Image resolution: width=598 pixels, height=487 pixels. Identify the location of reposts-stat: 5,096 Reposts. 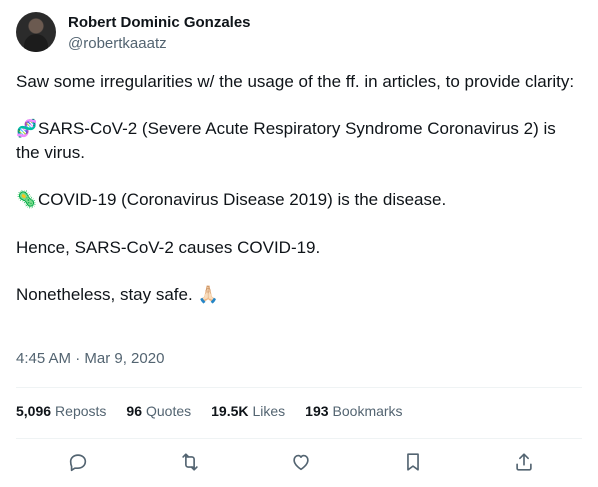
(61, 414).